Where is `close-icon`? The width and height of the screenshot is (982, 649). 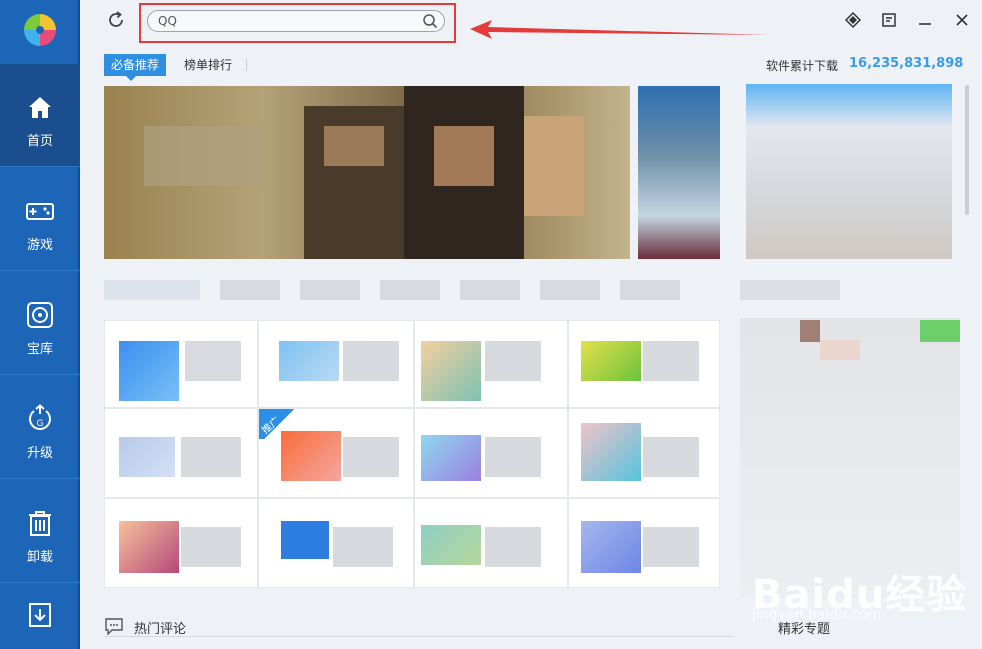
close-icon is located at coordinates (962, 20).